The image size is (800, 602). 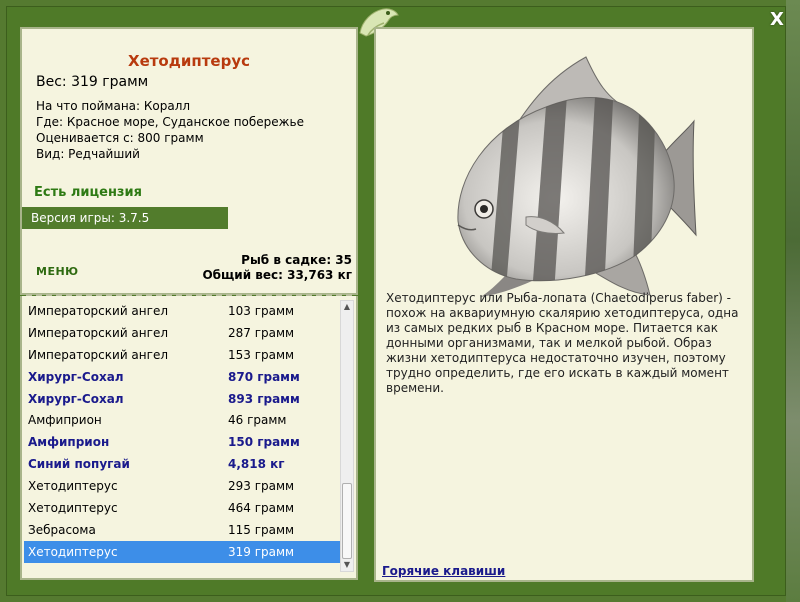 I want to click on cage-stats: Рыб в садке: 35 Общий вес: 33,763 кг, so click(x=277, y=268).